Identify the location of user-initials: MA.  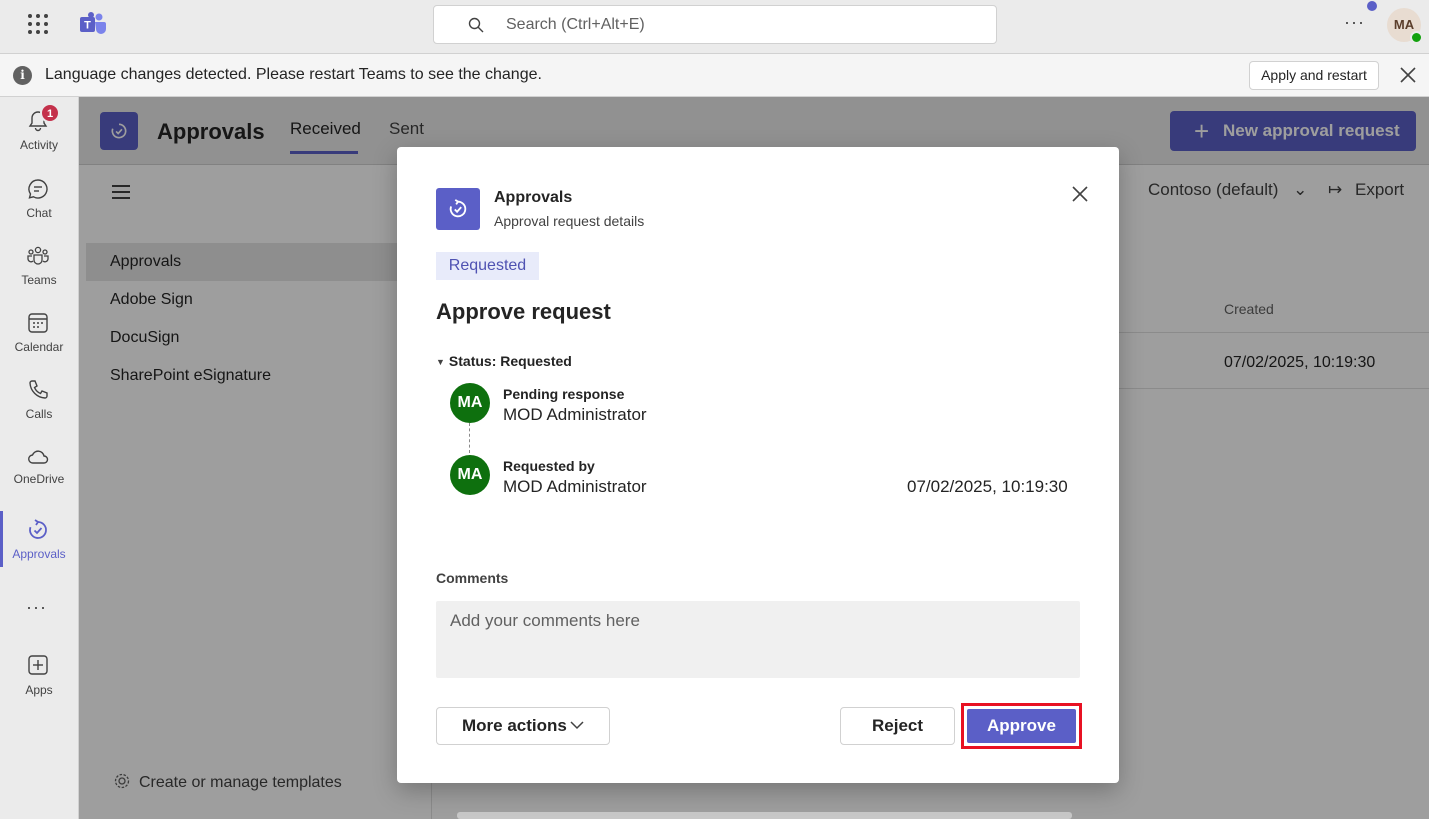
(1404, 24).